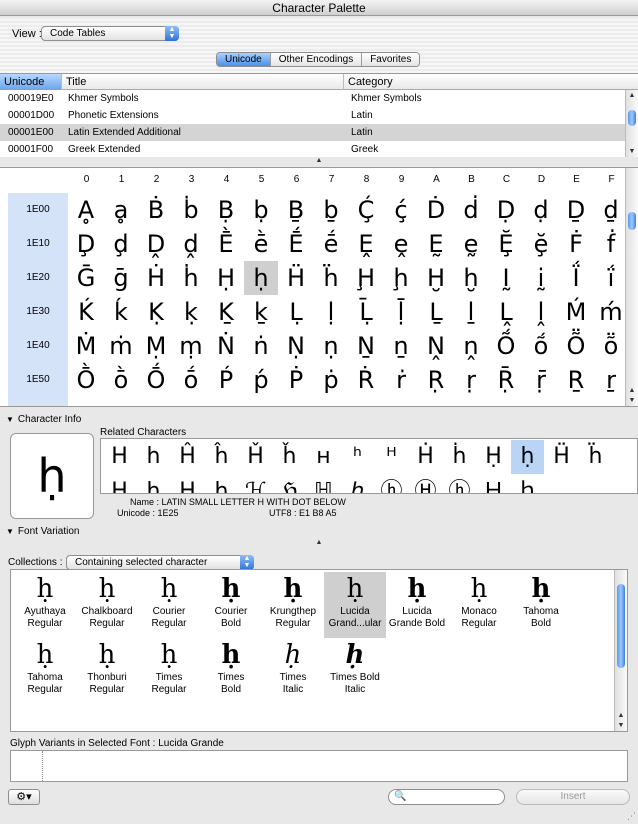 This screenshot has height=824, width=638. What do you see at coordinates (226, 312) in the screenshot?
I see `character-cell: Ḵ` at bounding box center [226, 312].